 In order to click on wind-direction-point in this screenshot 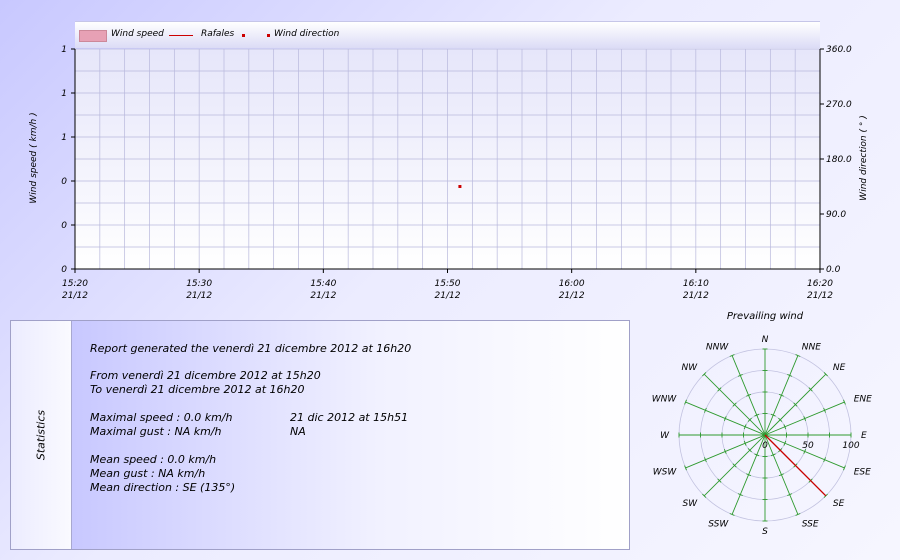, I will do `click(460, 186)`.